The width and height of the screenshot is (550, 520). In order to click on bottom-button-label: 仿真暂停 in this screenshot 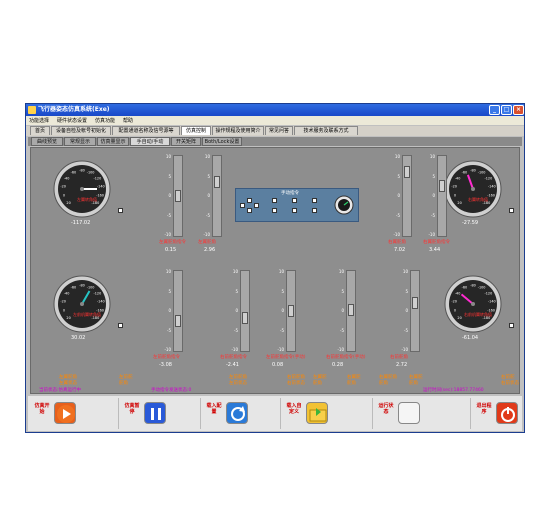, I will do `click(132, 409)`.